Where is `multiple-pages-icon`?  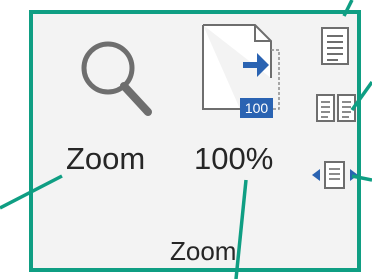 multiple-pages-icon is located at coordinates (336, 108).